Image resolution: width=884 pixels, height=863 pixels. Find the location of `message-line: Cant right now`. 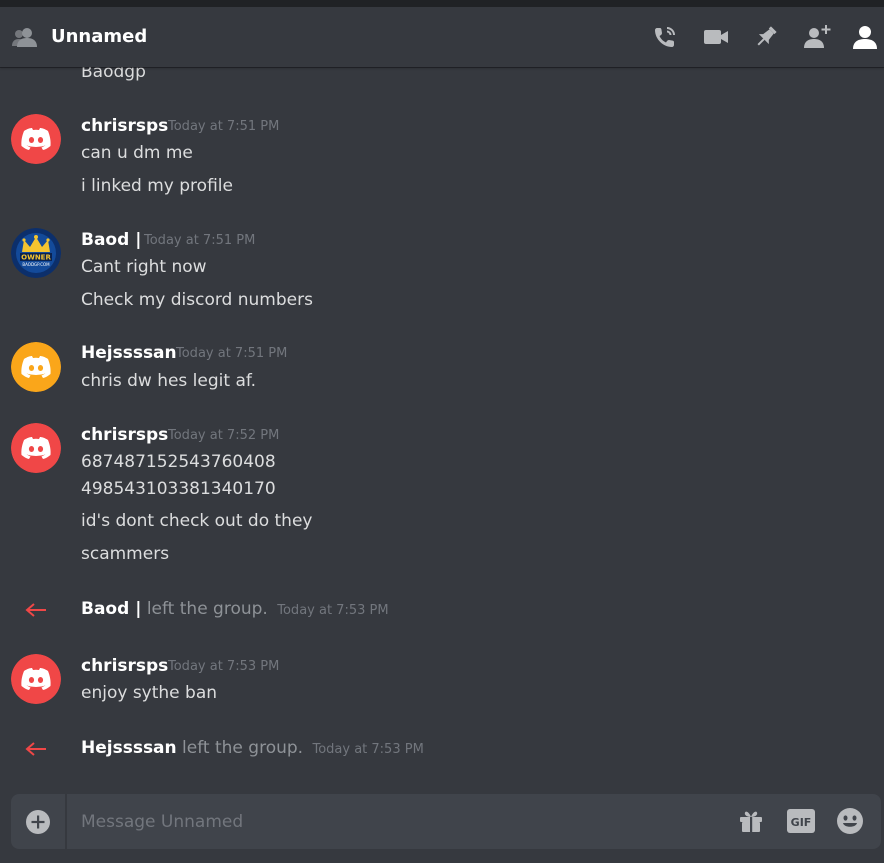

message-line: Cant right now is located at coordinates (144, 267).